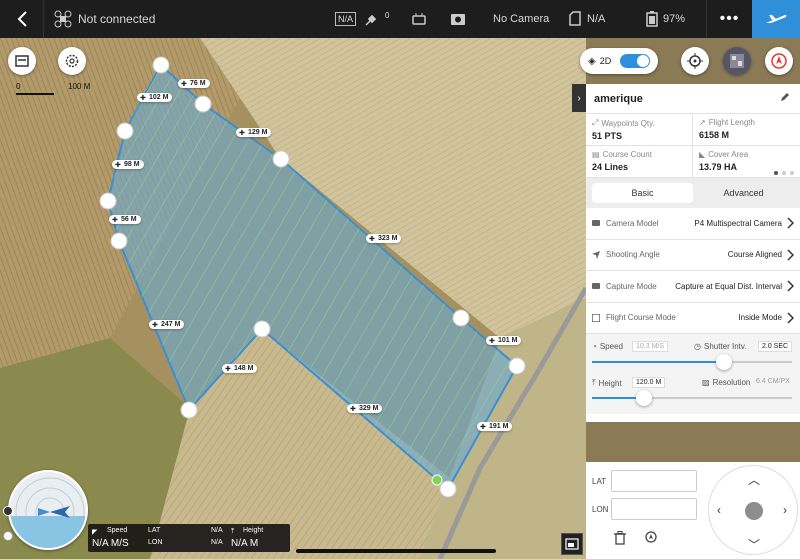  I want to click on speed-slider, so click(692, 362).